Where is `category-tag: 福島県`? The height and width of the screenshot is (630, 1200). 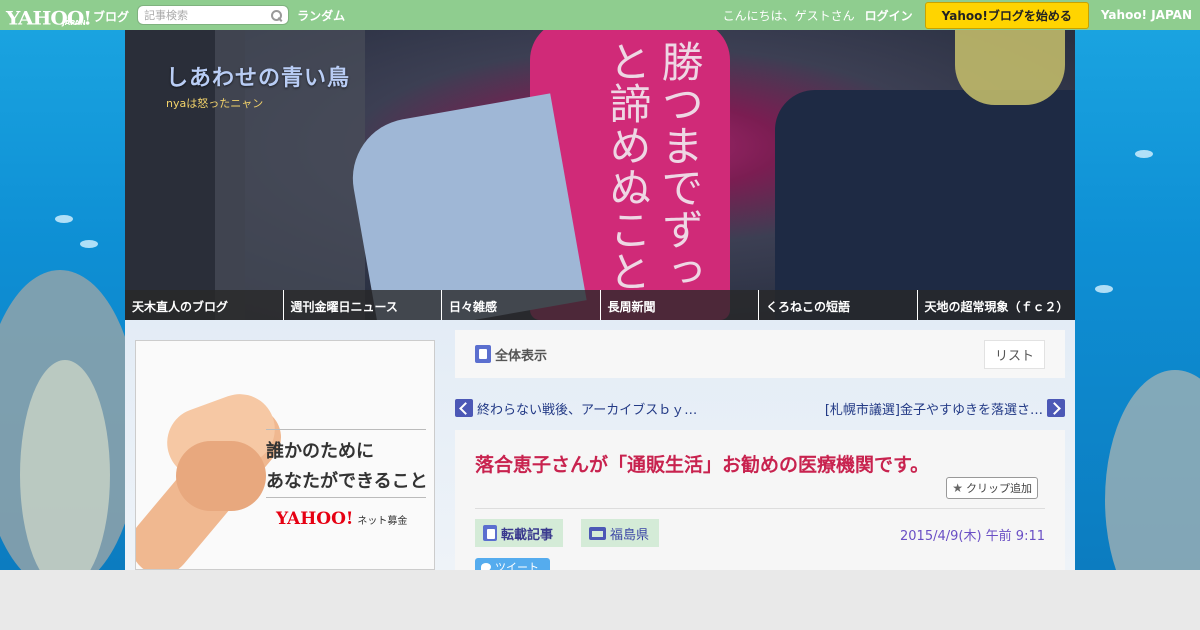 category-tag: 福島県 is located at coordinates (620, 533).